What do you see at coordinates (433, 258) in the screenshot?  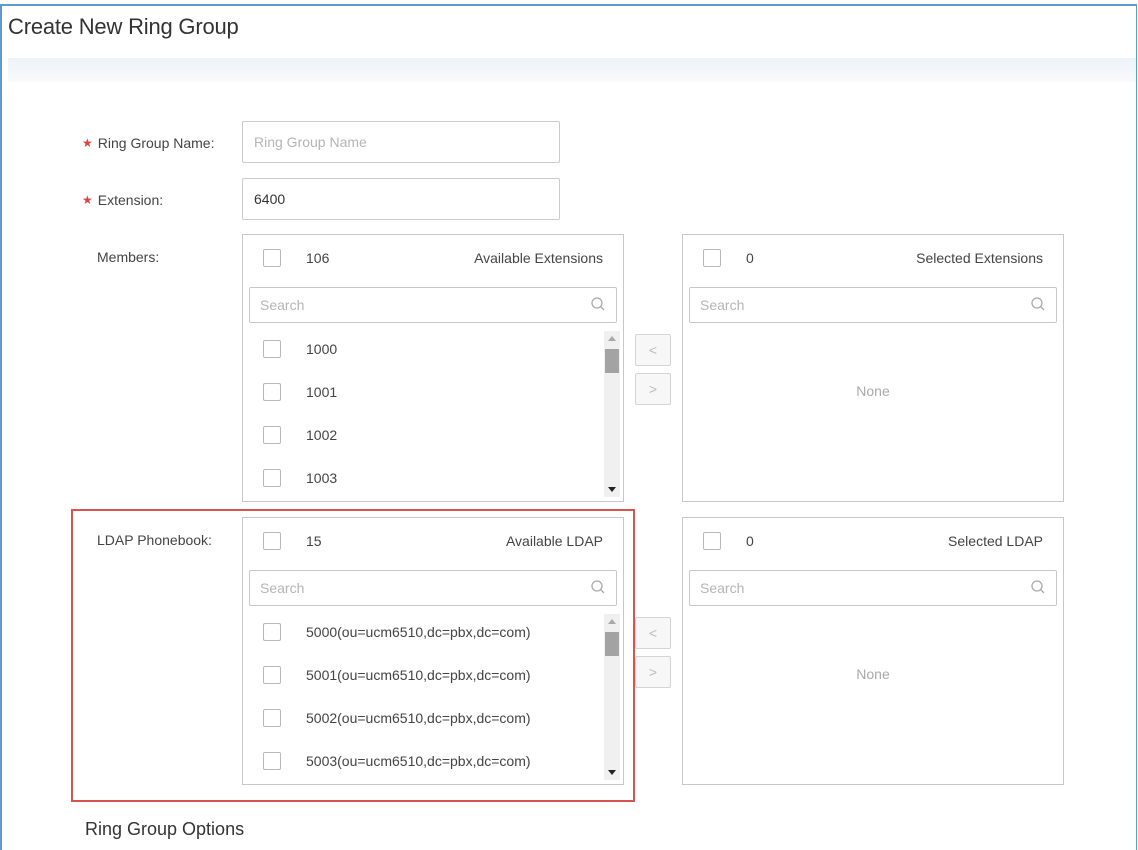 I see `available-extensions-header: 106 Available Extensions` at bounding box center [433, 258].